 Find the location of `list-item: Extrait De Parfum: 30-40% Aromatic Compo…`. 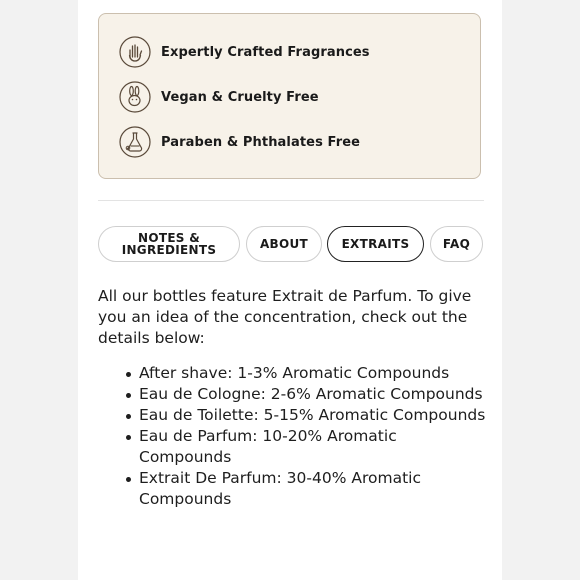

list-item: Extrait De Parfum: 30-40% Aromatic Compo… is located at coordinates (304, 489).